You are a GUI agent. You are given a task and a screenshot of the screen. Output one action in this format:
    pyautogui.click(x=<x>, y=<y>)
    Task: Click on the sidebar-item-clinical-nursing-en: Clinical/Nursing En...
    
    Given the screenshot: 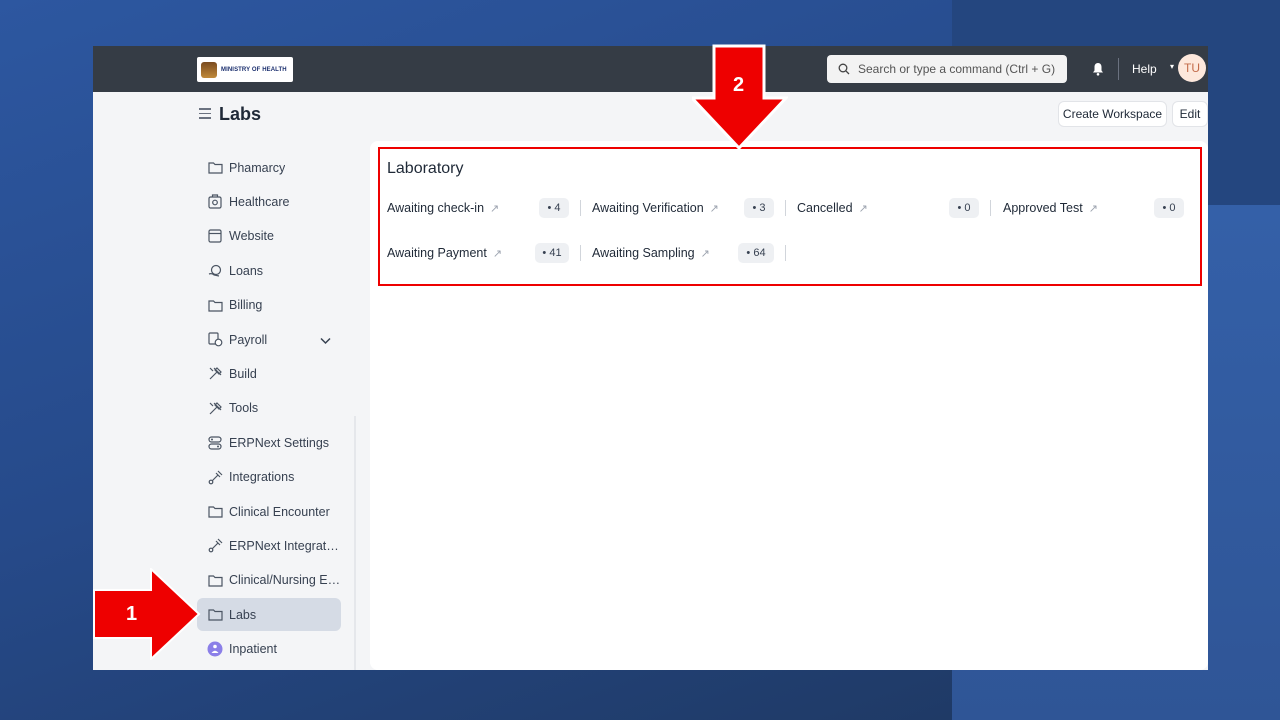 What is the action you would take?
    pyautogui.click(x=269, y=580)
    